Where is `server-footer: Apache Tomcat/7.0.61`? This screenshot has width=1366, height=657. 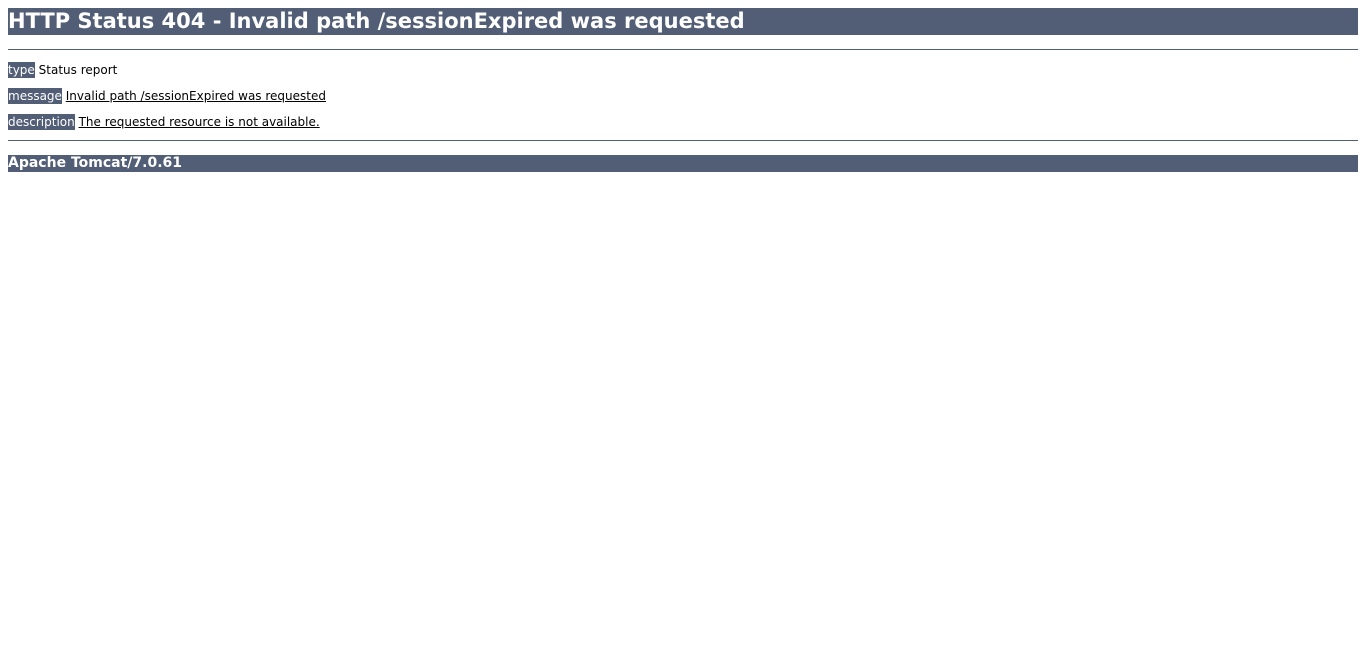
server-footer: Apache Tomcat/7.0.61 is located at coordinates (683, 163).